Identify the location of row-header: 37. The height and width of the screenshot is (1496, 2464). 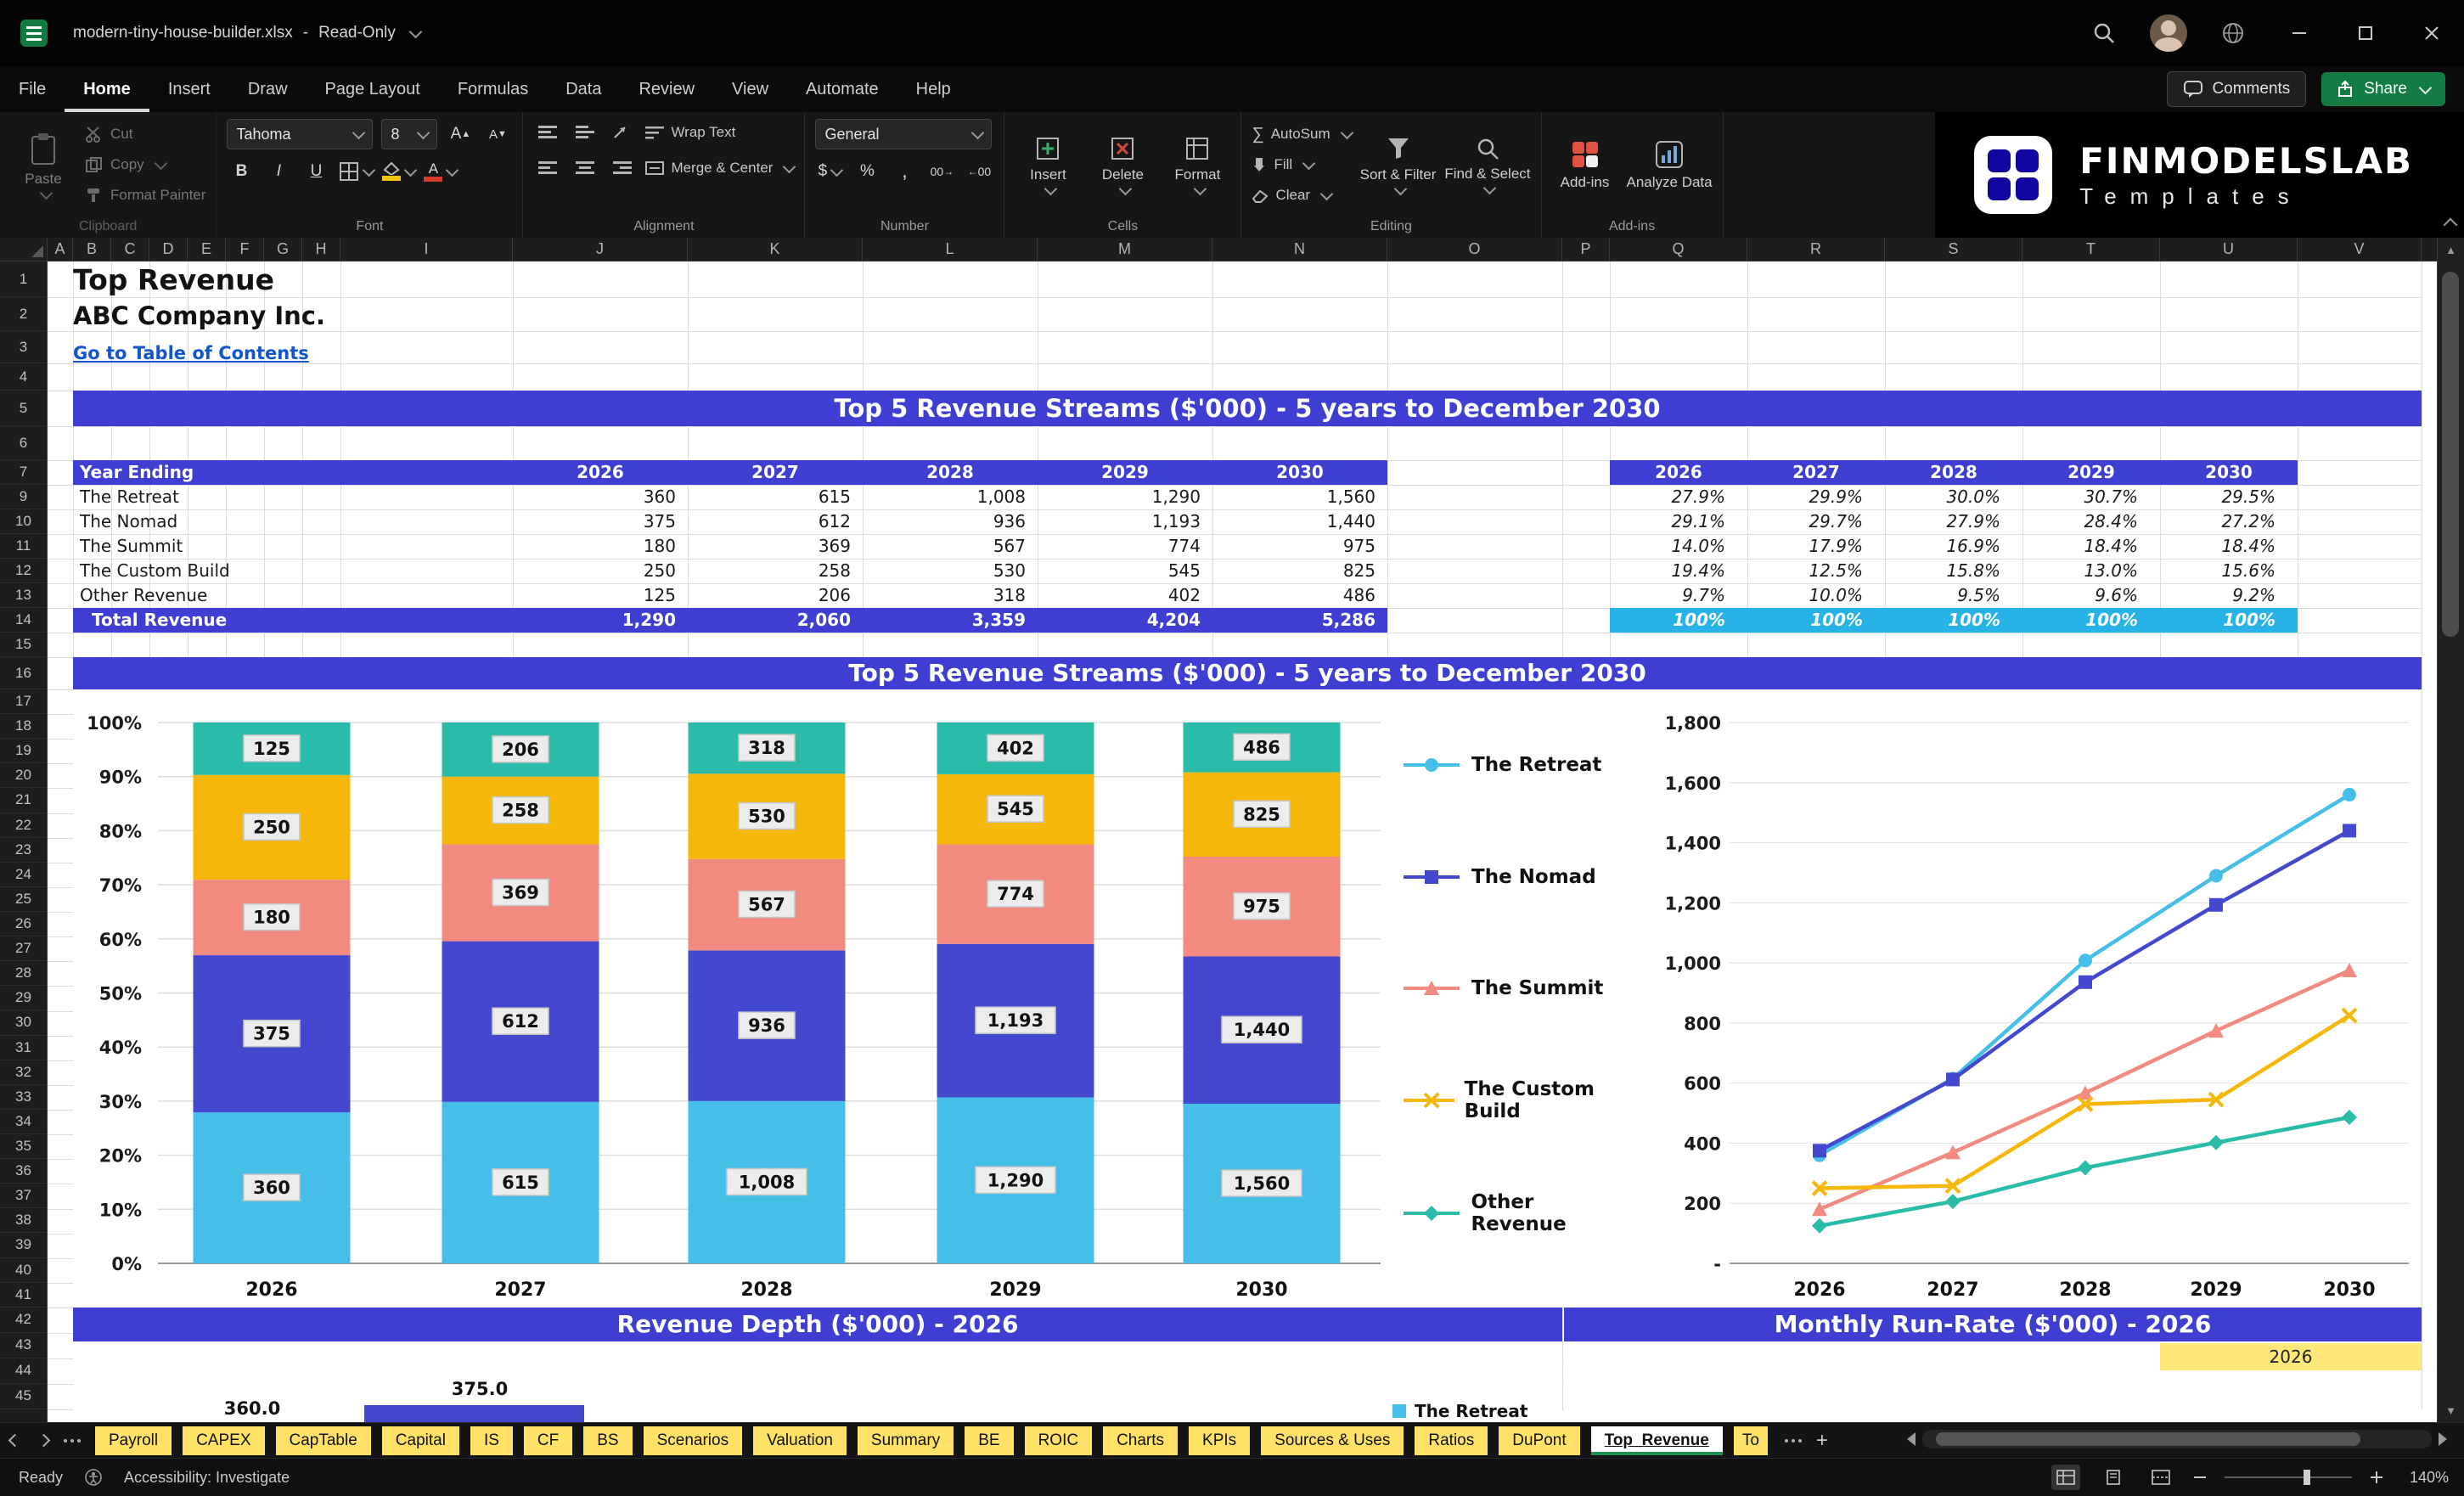
(23, 1196).